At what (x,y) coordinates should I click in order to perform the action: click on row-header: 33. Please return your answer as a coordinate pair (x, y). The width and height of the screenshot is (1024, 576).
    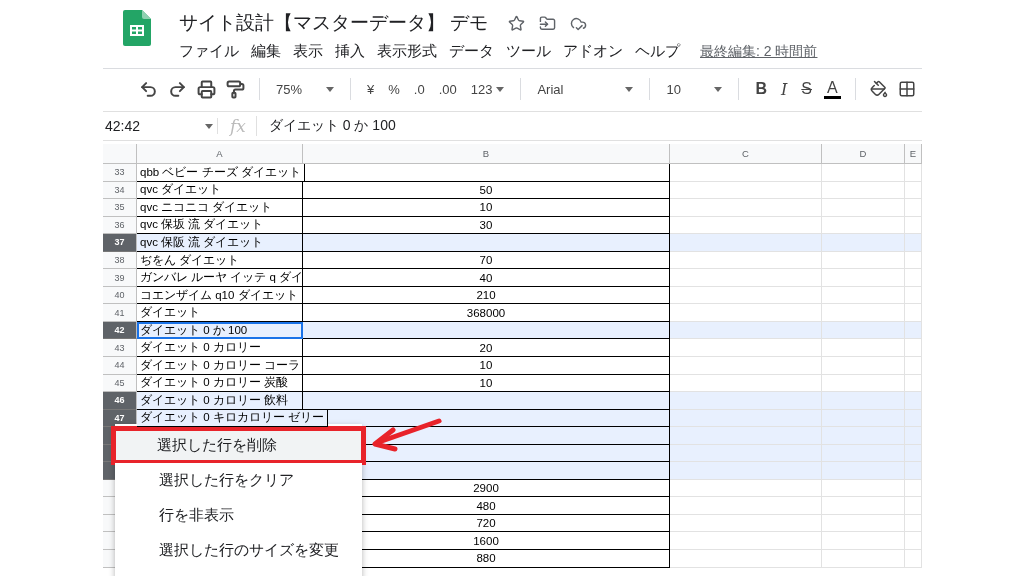
    Looking at the image, I should click on (120, 173).